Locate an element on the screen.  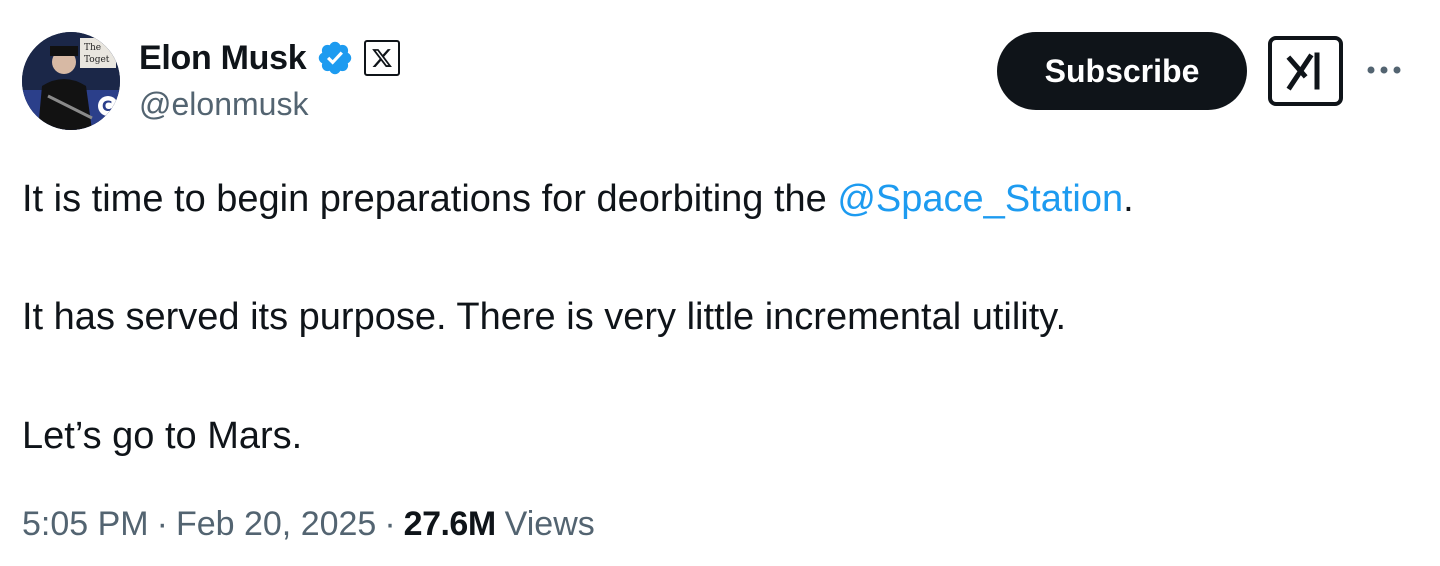
mention-link: @Space_Station is located at coordinates (980, 199).